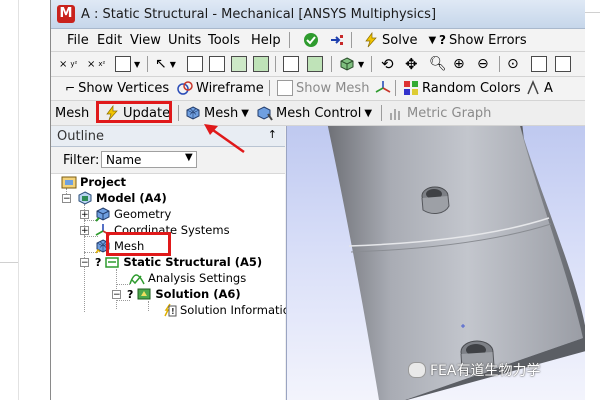 This screenshot has width=600, height=400. I want to click on analysis-settings-icon, so click(137, 279).